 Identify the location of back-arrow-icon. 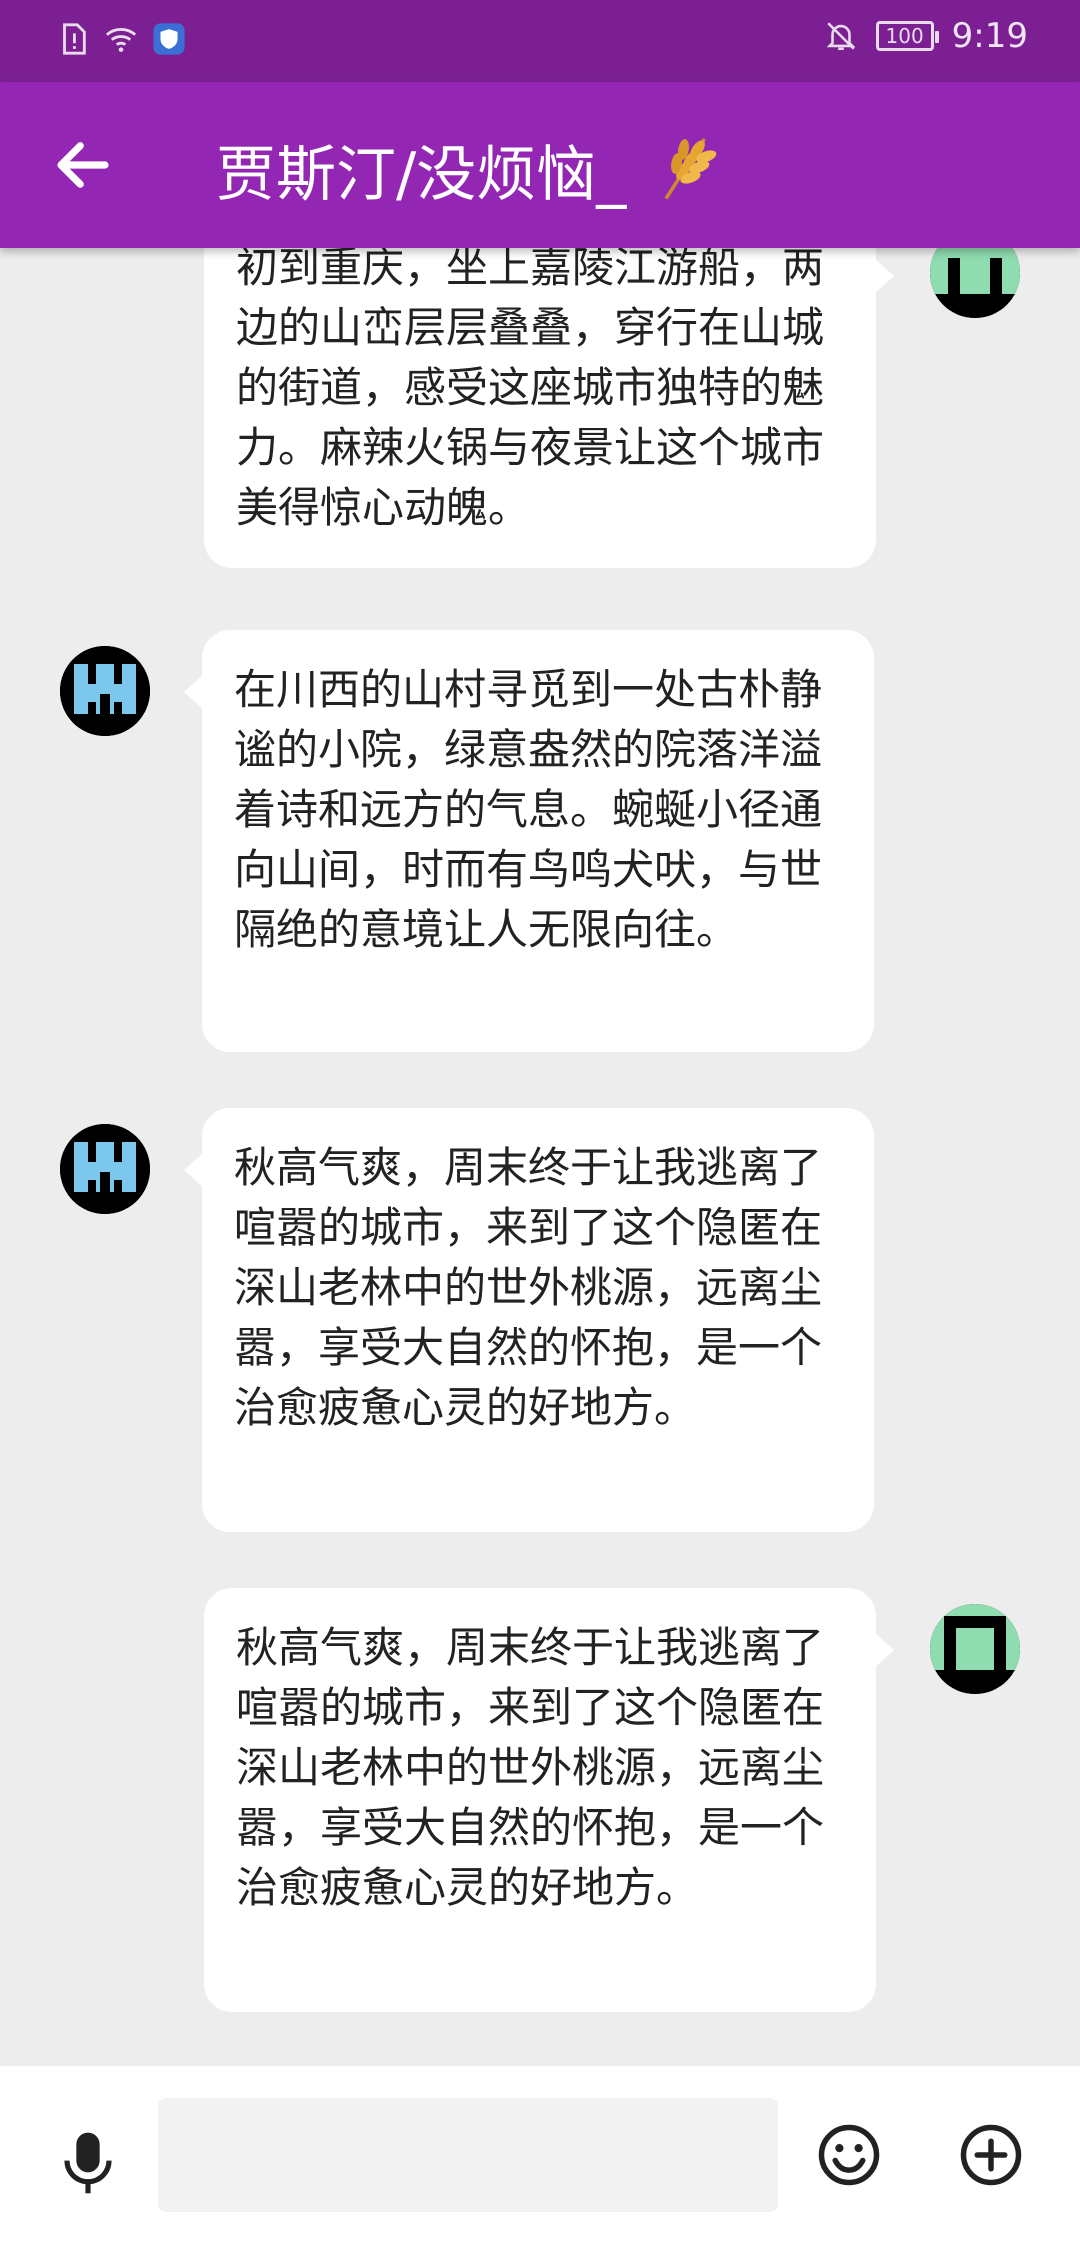
(83, 165).